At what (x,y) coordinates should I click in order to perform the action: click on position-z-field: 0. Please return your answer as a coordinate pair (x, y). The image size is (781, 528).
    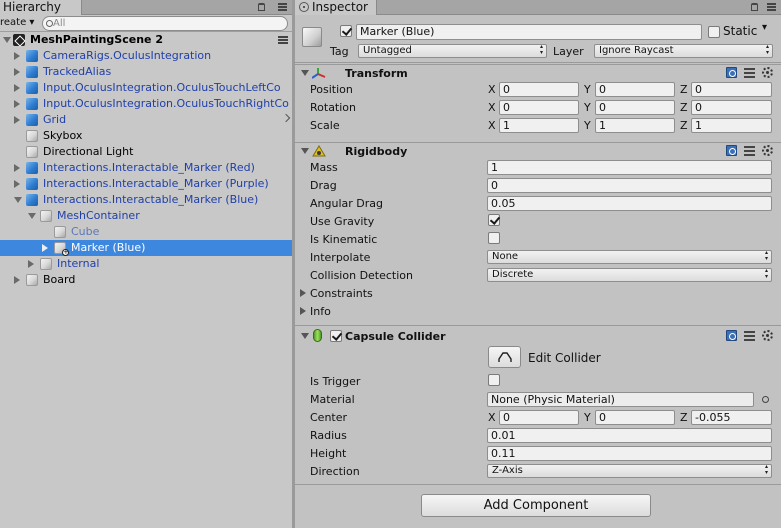
    Looking at the image, I should click on (731, 89).